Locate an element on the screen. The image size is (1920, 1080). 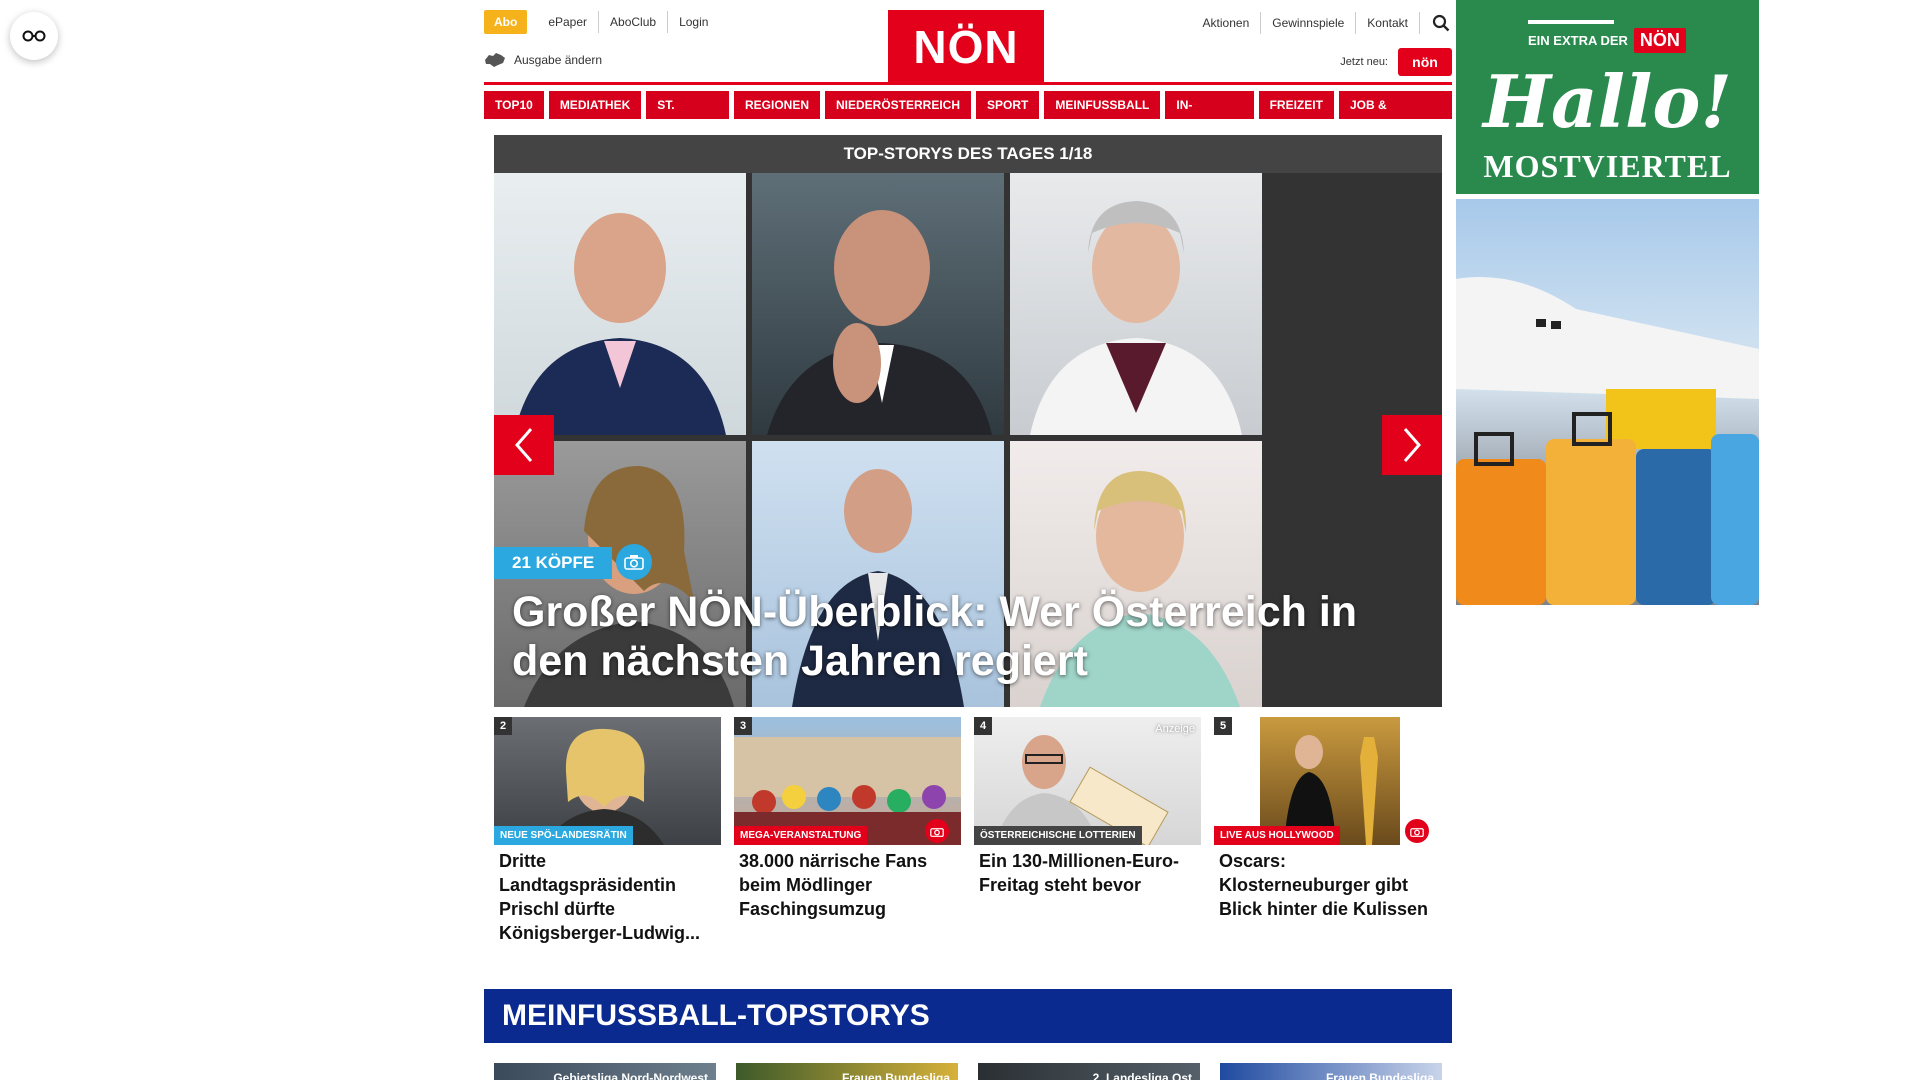
ausgabe-aendern-link: Ausgabe ändern is located at coordinates (543, 60).